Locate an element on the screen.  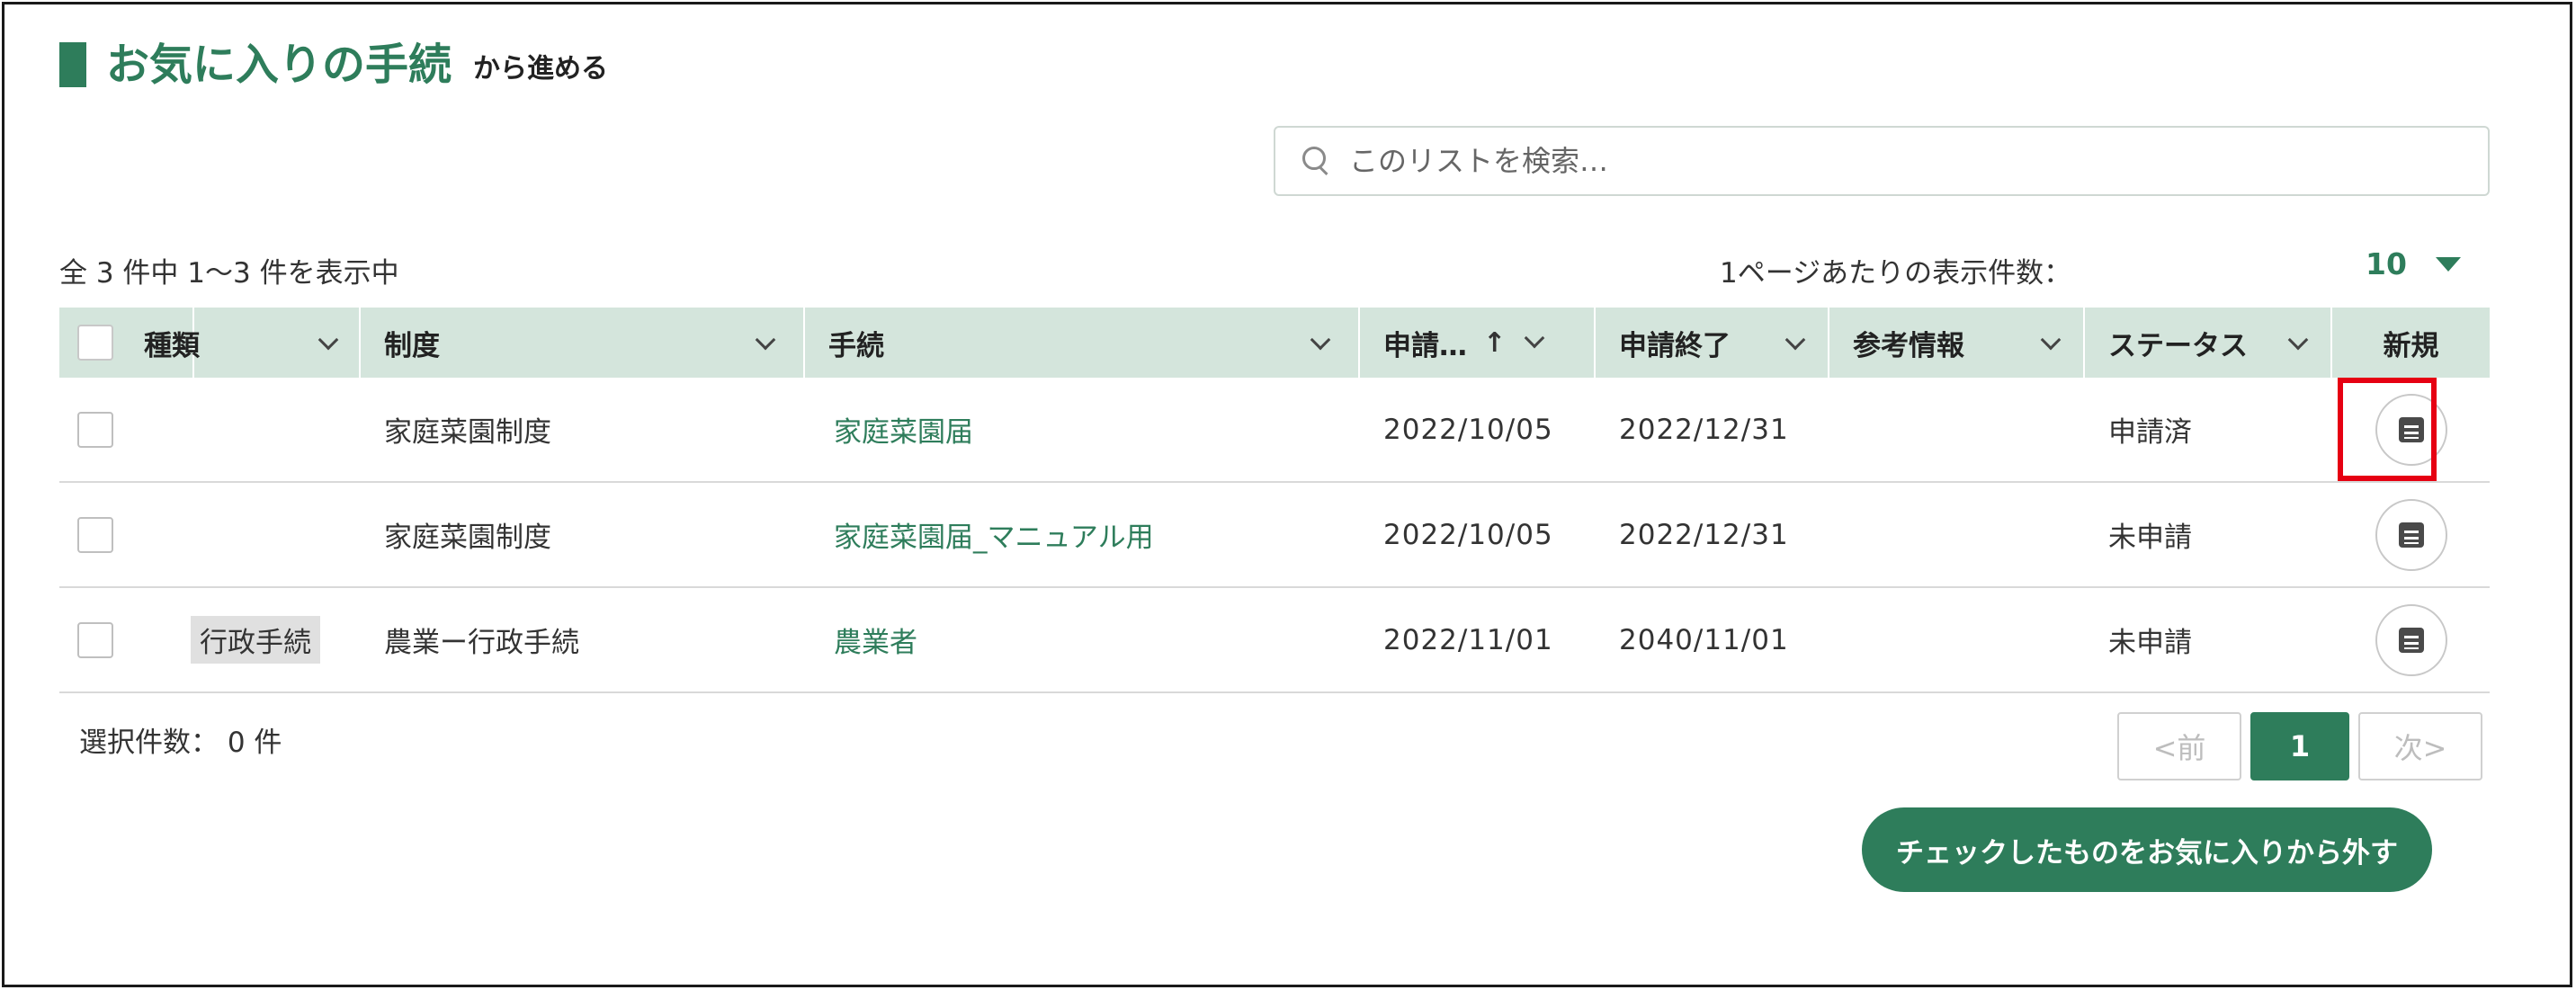
page-title-row: お気に入りの手続 から進める is located at coordinates (333, 65).